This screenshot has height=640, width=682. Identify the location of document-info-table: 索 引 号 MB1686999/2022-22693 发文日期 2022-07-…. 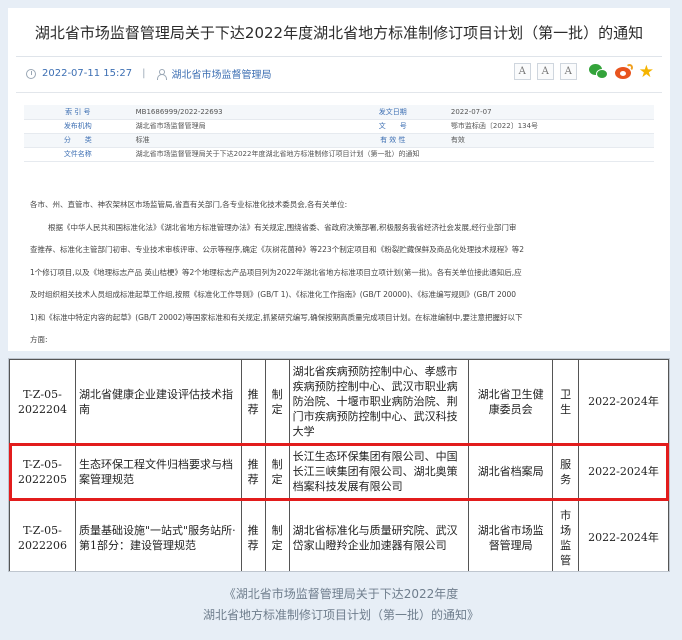
(339, 133).